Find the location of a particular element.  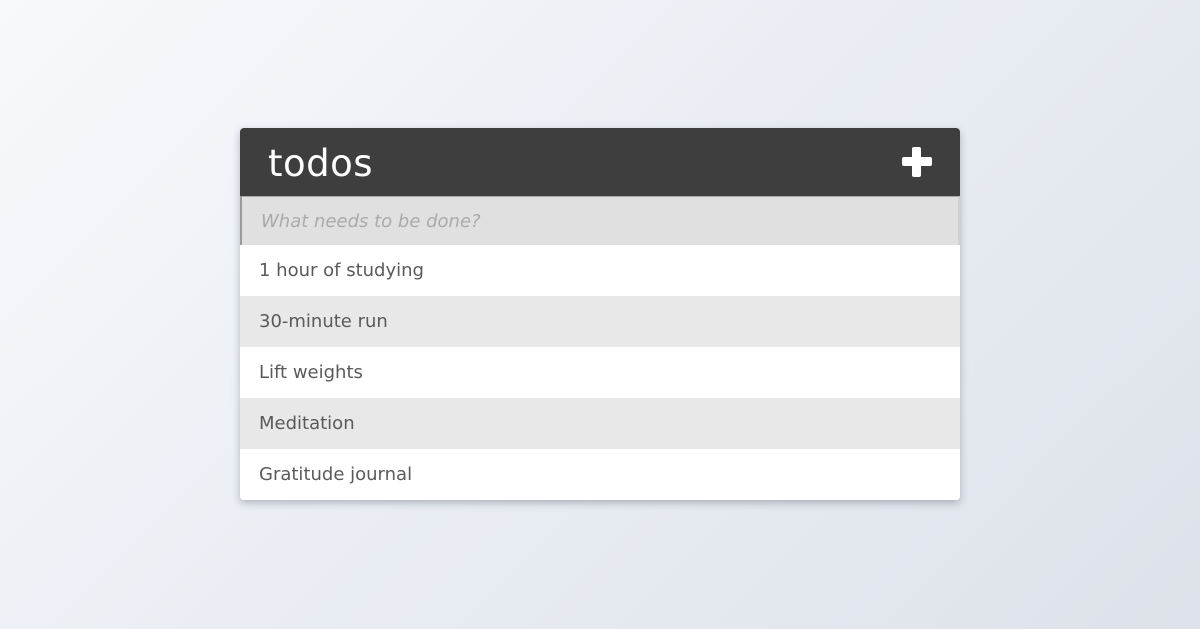

new-todo-input-container is located at coordinates (600, 220).